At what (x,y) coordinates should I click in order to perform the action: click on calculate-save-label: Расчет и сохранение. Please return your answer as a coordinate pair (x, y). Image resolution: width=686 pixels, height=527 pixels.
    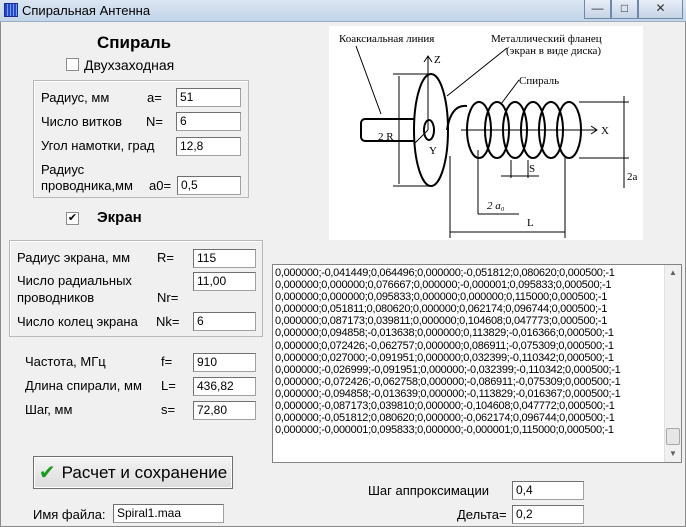
    Looking at the image, I should click on (144, 472).